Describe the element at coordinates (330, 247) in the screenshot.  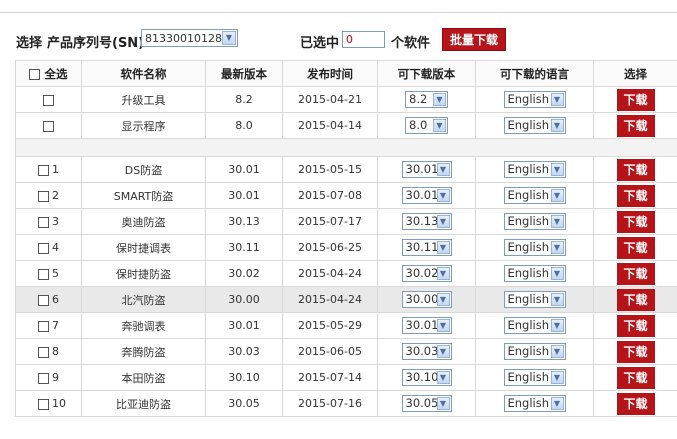
I see `release-date: 2015-06-25` at that location.